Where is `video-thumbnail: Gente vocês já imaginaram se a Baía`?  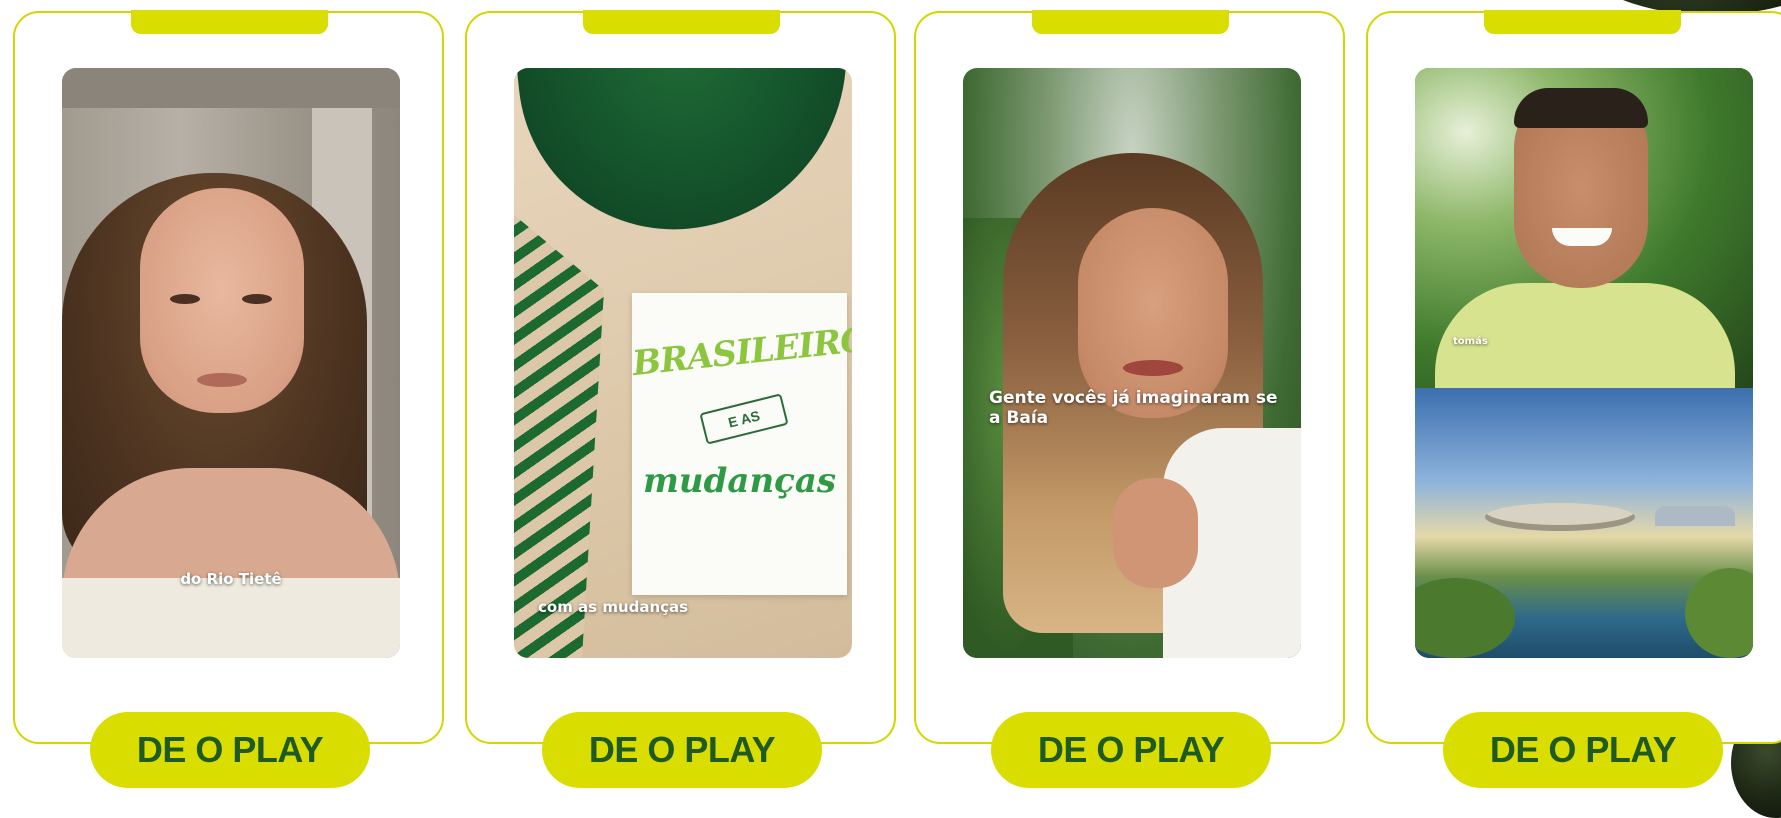
video-thumbnail: Gente vocês já imaginaram se a Baía is located at coordinates (1132, 363).